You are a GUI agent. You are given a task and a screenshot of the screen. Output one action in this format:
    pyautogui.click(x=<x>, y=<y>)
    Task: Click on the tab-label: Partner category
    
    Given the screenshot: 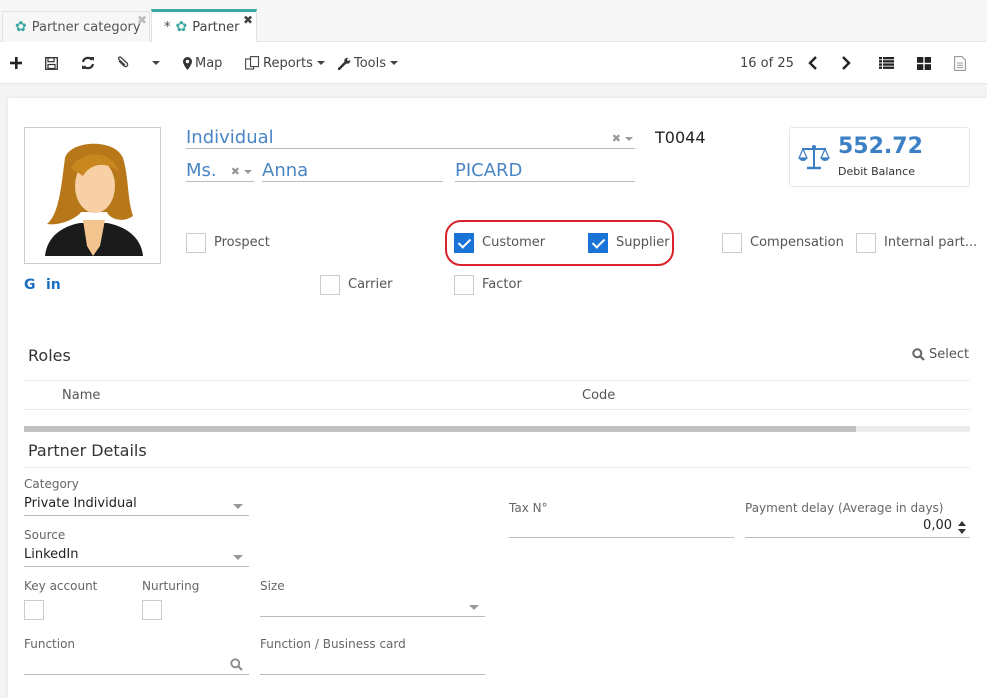 What is the action you would take?
    pyautogui.click(x=86, y=27)
    